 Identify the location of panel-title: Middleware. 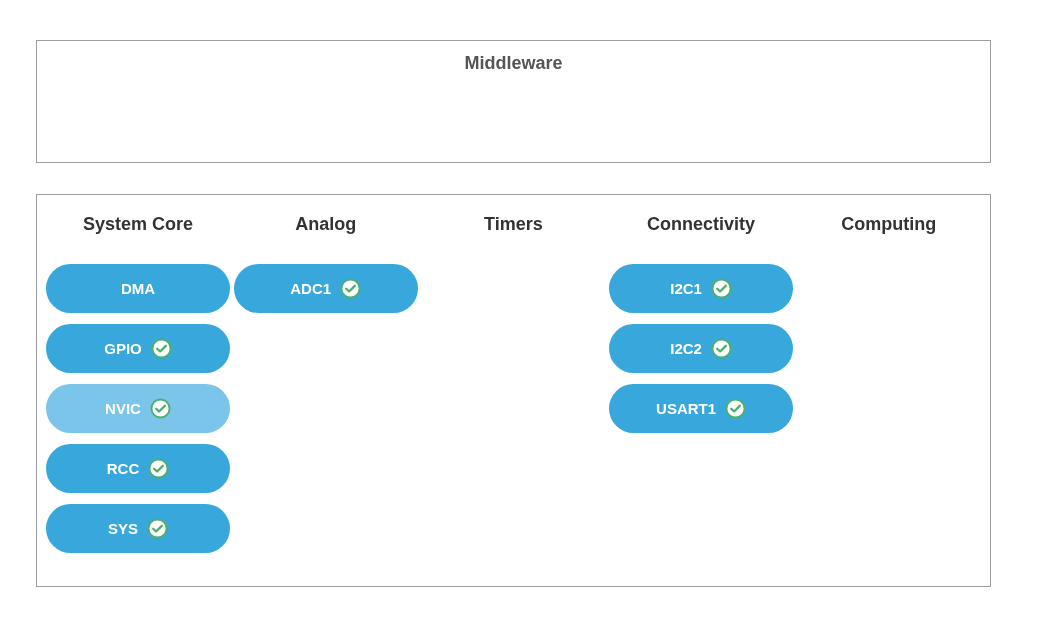
(513, 63).